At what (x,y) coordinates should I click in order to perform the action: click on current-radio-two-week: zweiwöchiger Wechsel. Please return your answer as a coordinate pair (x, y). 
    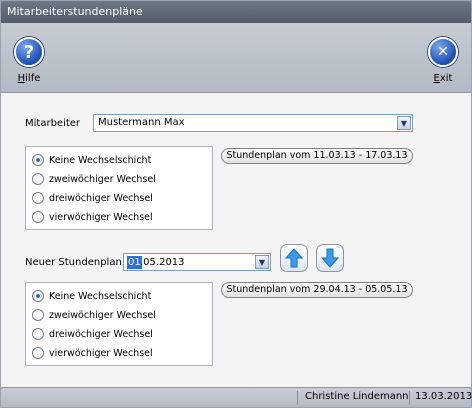
    Looking at the image, I should click on (94, 179).